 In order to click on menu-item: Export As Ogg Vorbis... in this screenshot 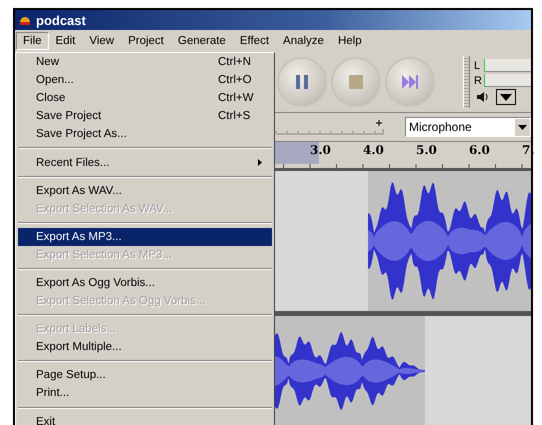, I will do `click(145, 283)`.